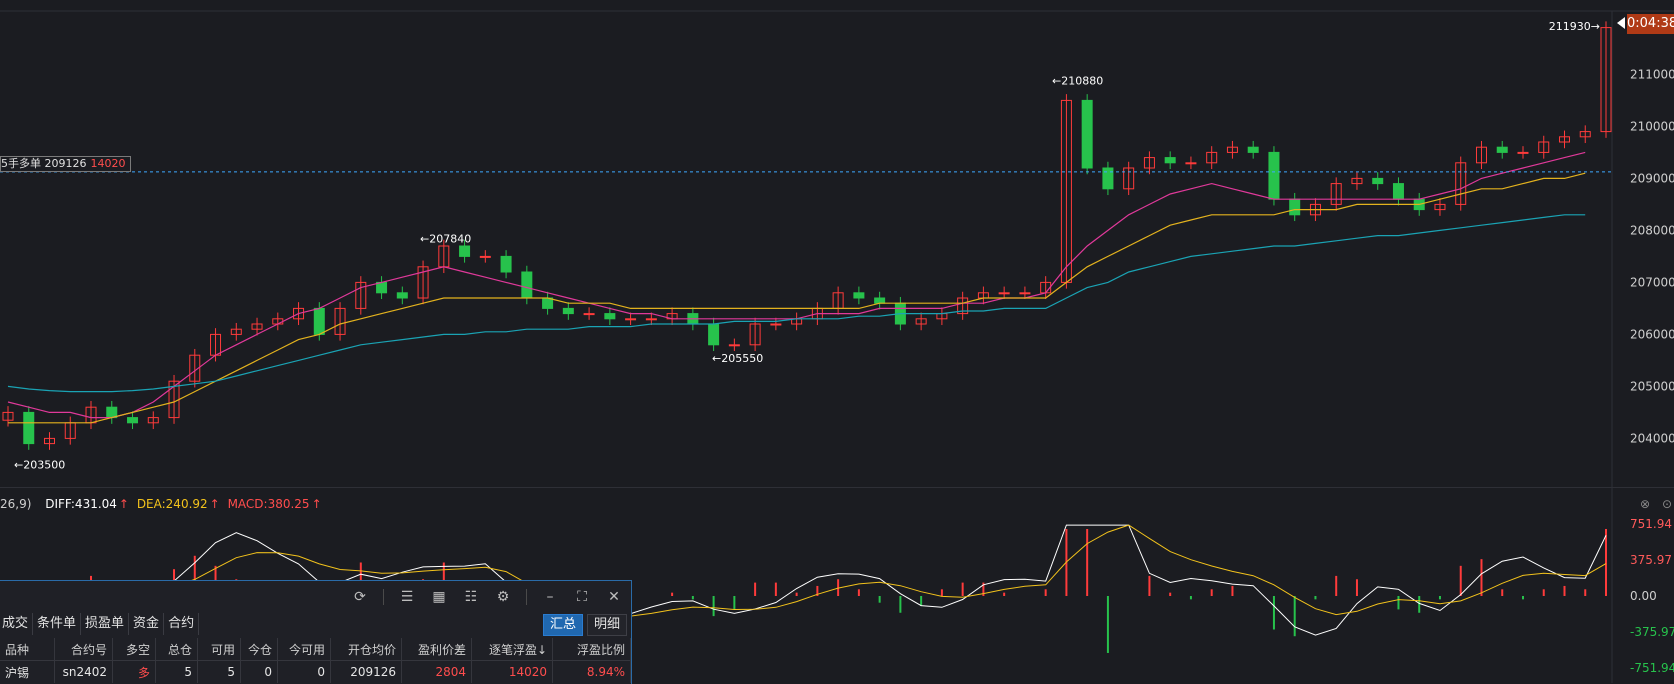 The image size is (1674, 684). What do you see at coordinates (268, 504) in the screenshot?
I see `macd-macd-value: MACD:380.25` at bounding box center [268, 504].